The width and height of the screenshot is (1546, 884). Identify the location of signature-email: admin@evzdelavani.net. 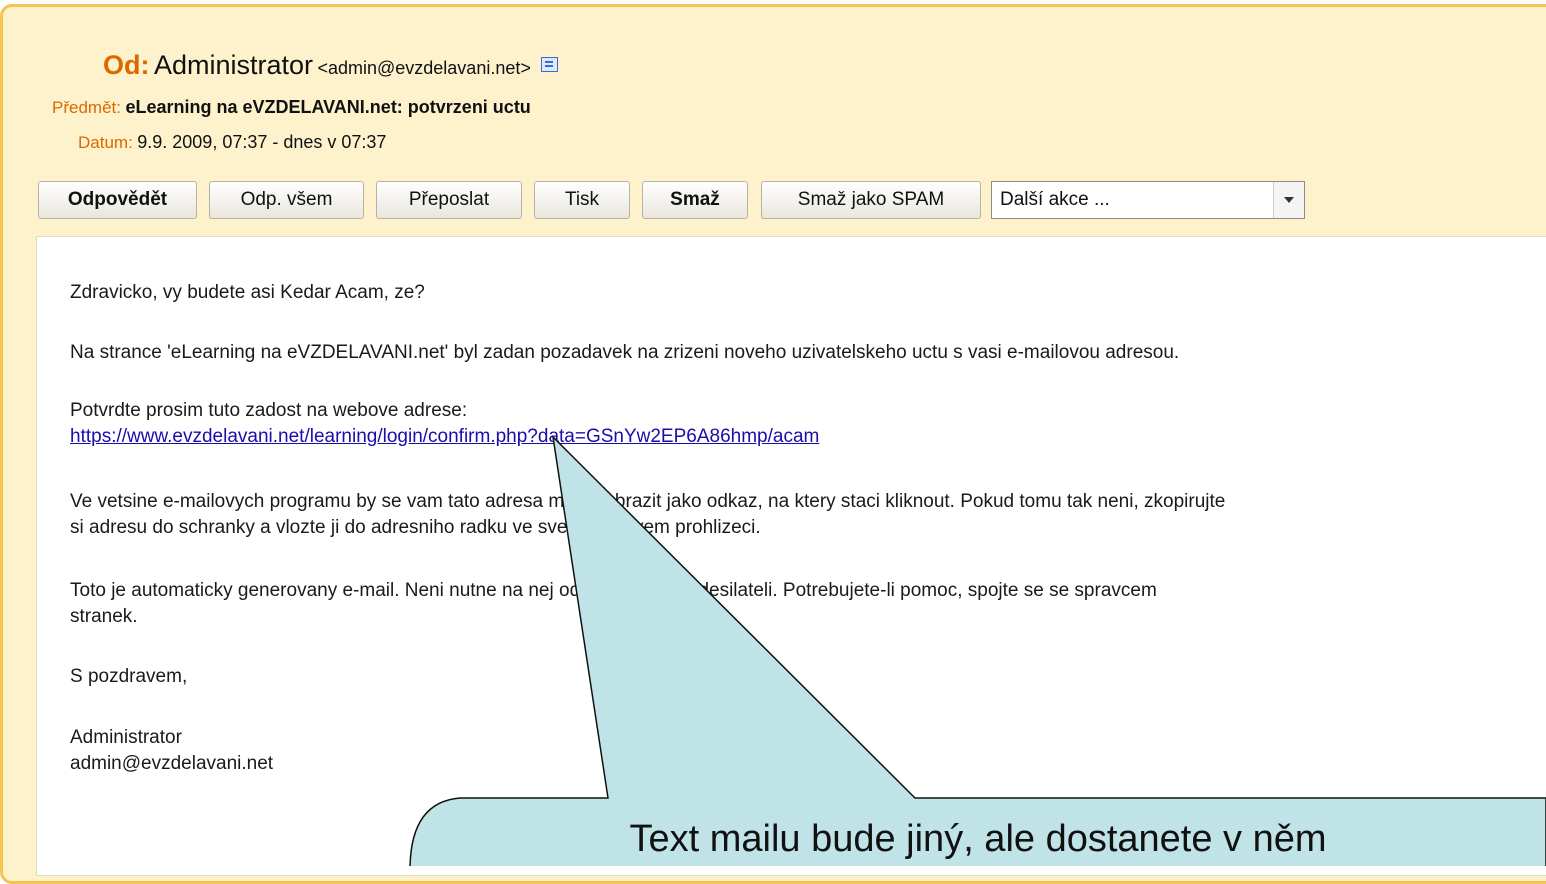
(172, 763).